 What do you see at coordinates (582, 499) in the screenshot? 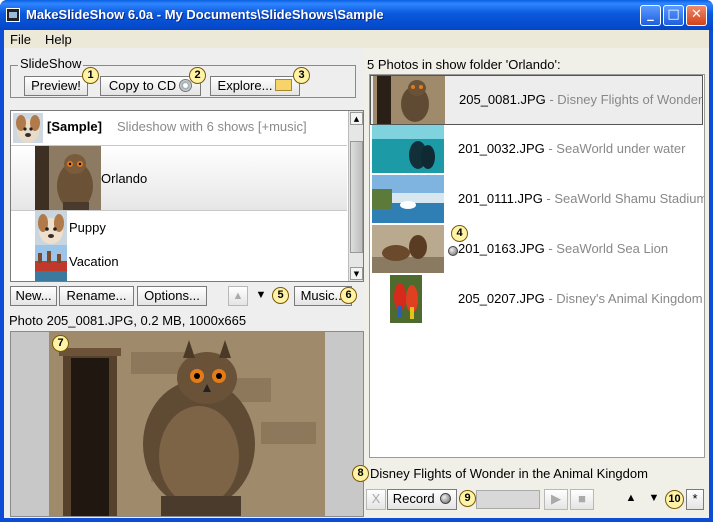
I see `stop-button: ■` at bounding box center [582, 499].